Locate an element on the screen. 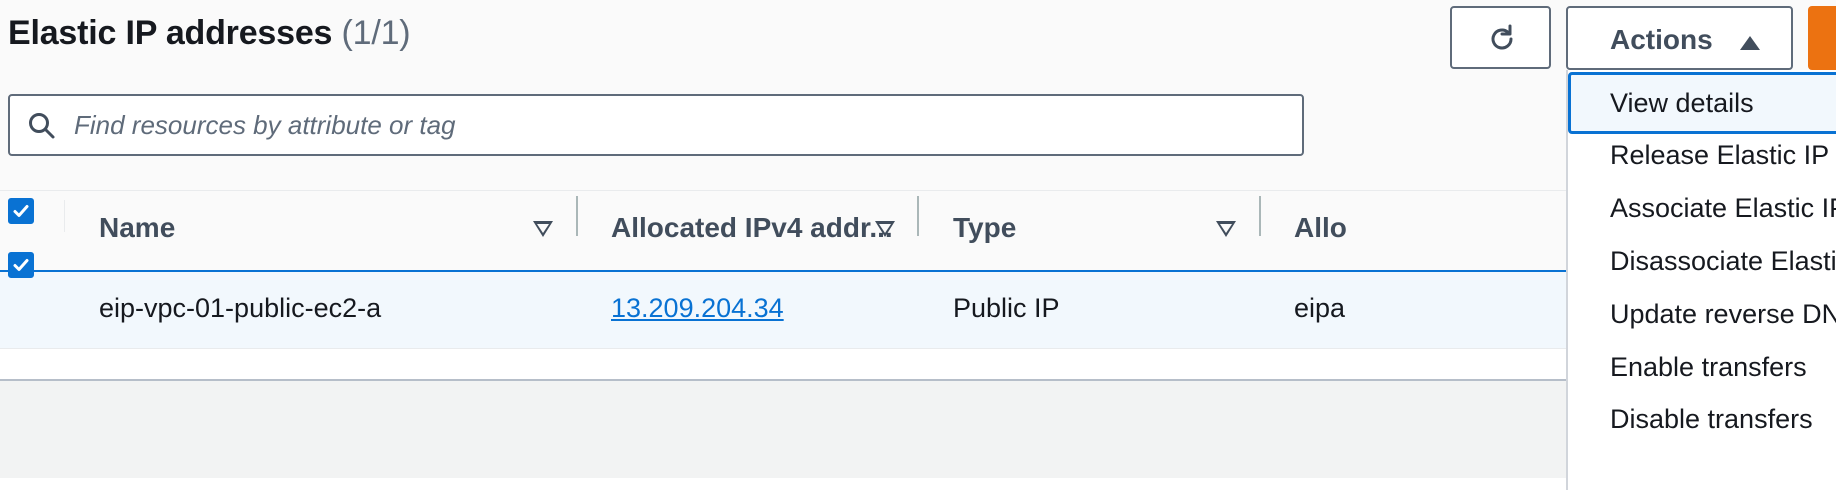 The height and width of the screenshot is (490, 1836). column-divider is located at coordinates (64, 216).